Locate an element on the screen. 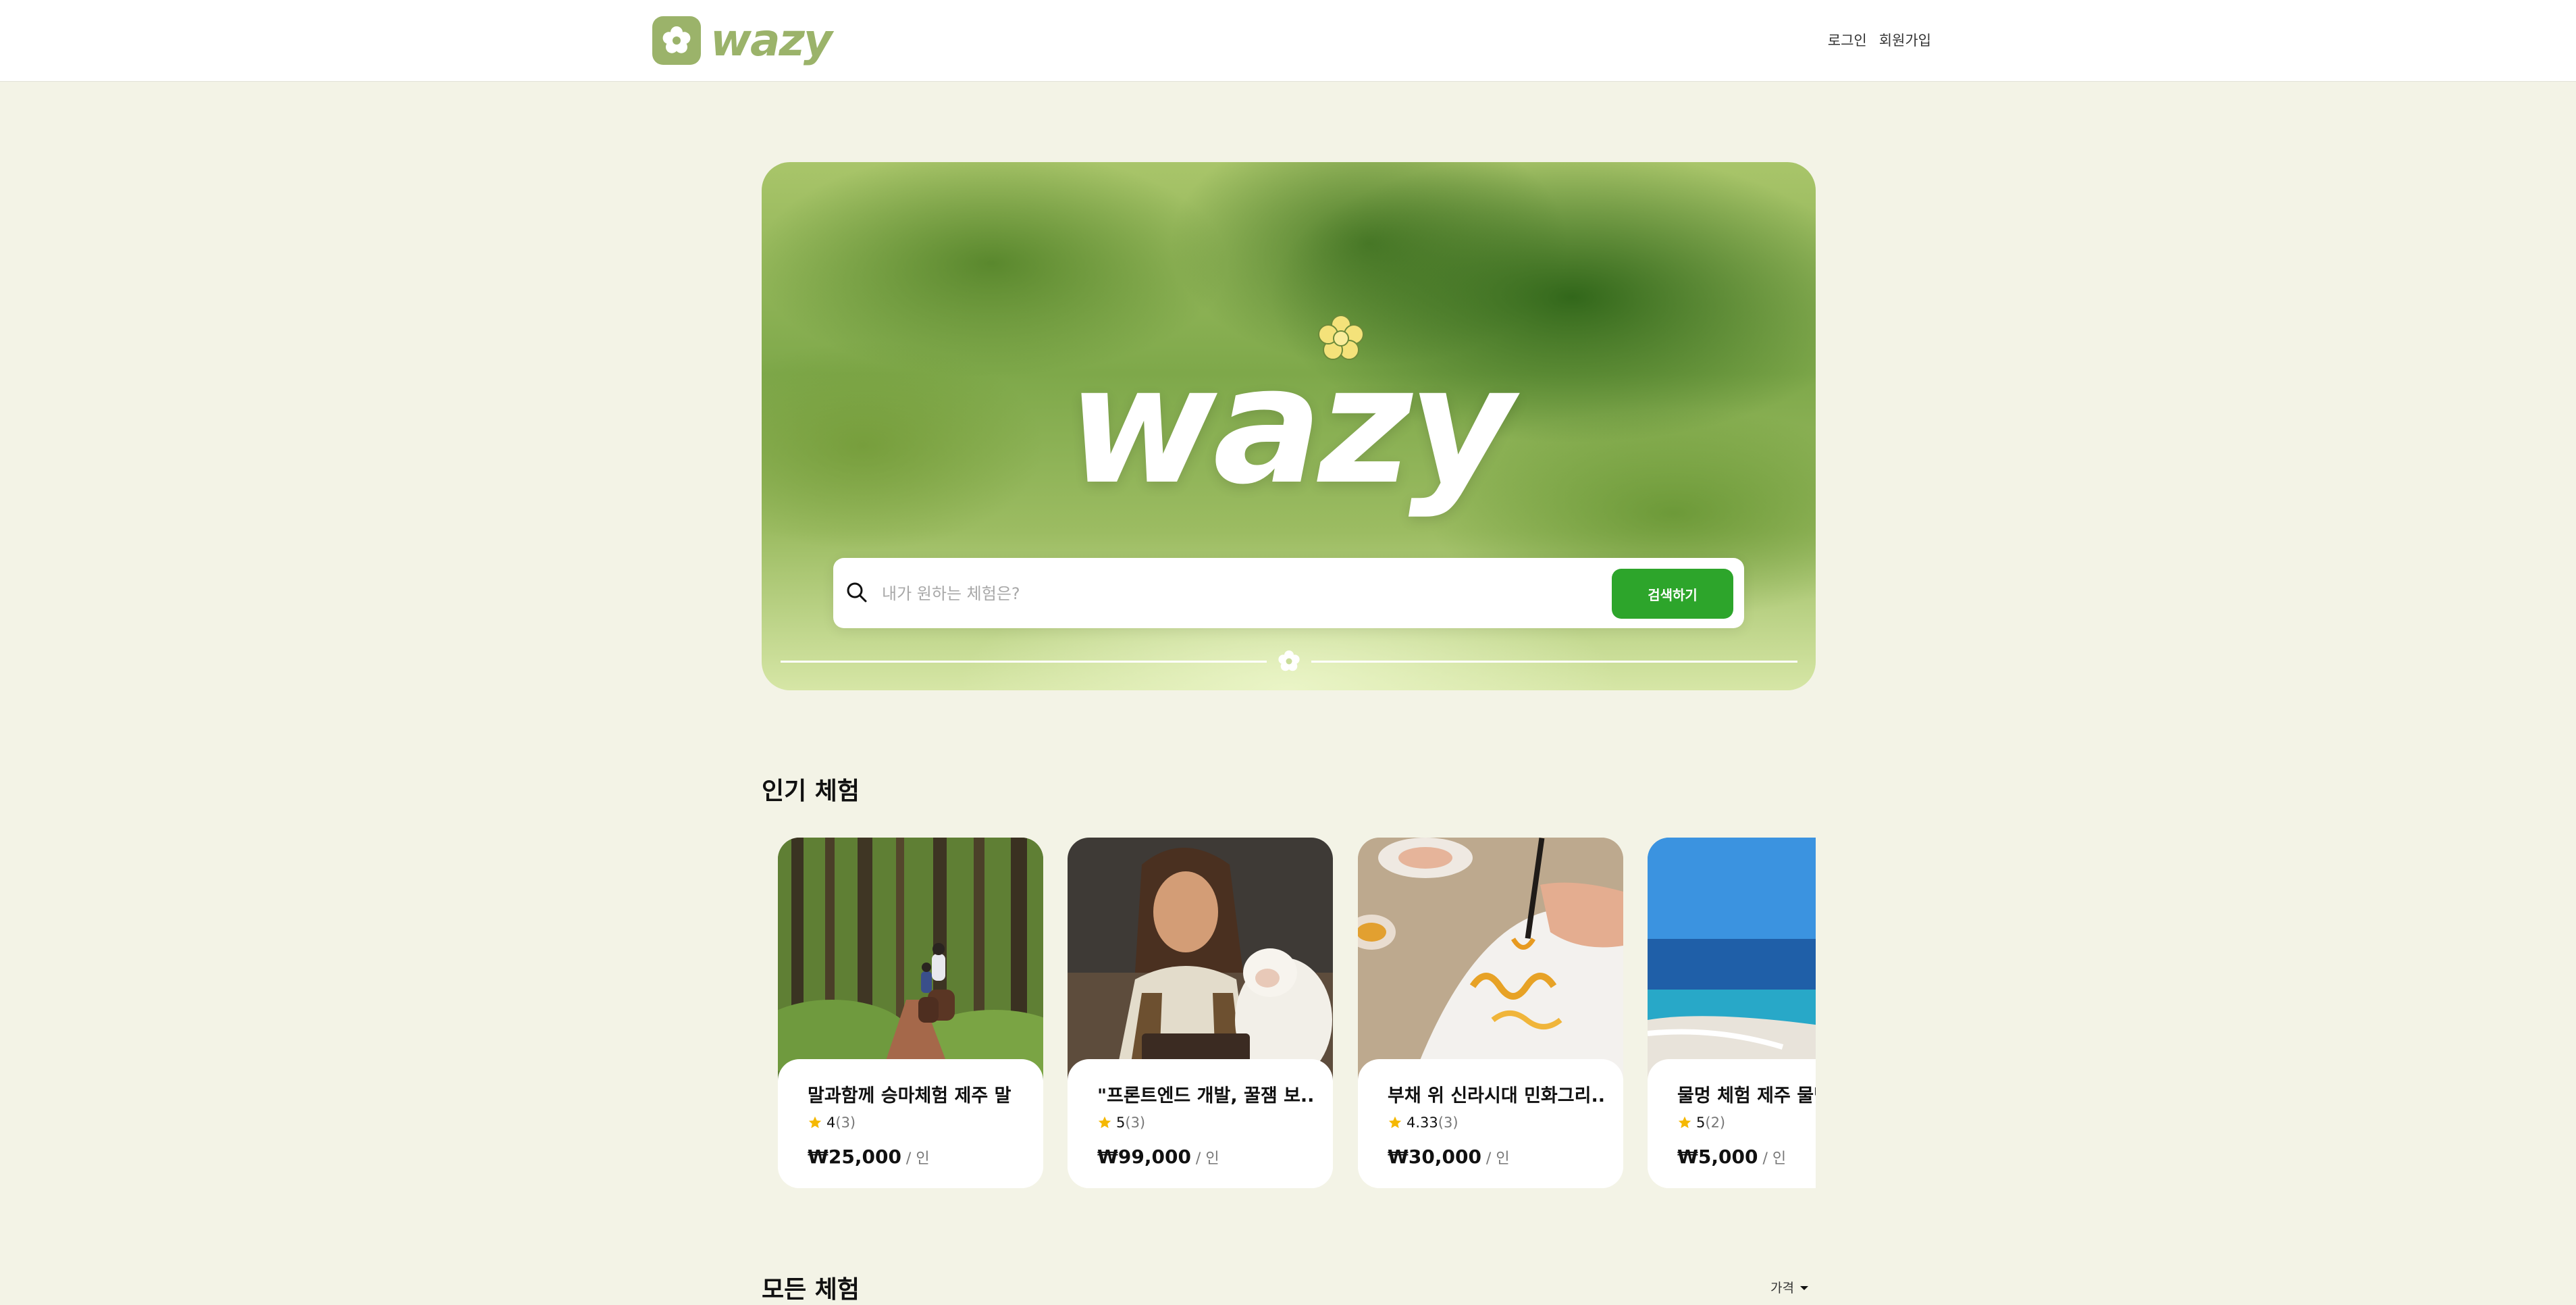 The image size is (2576, 1305). card-rating: 4 (3) is located at coordinates (832, 1123).